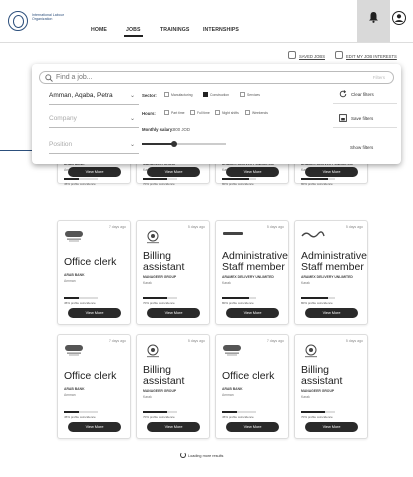 The height and width of the screenshot is (477, 413). Describe the element at coordinates (373, 17) in the screenshot. I see `bell-icon` at that location.